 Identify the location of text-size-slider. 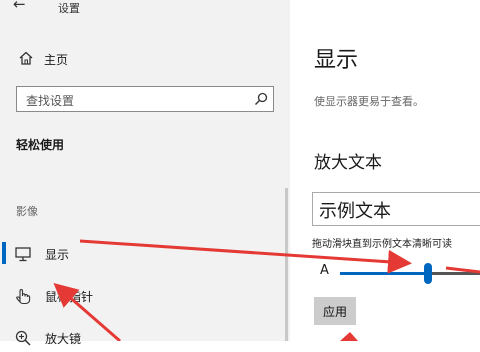
(410, 273).